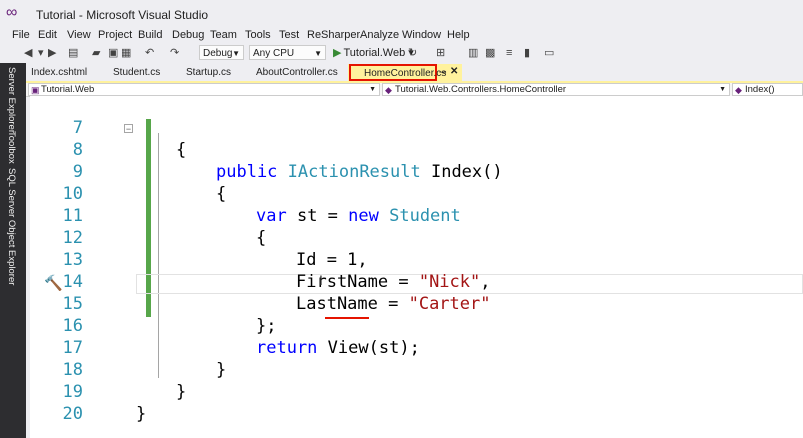 The image size is (803, 438). I want to click on code-line: 7 {, so click(386, 127).